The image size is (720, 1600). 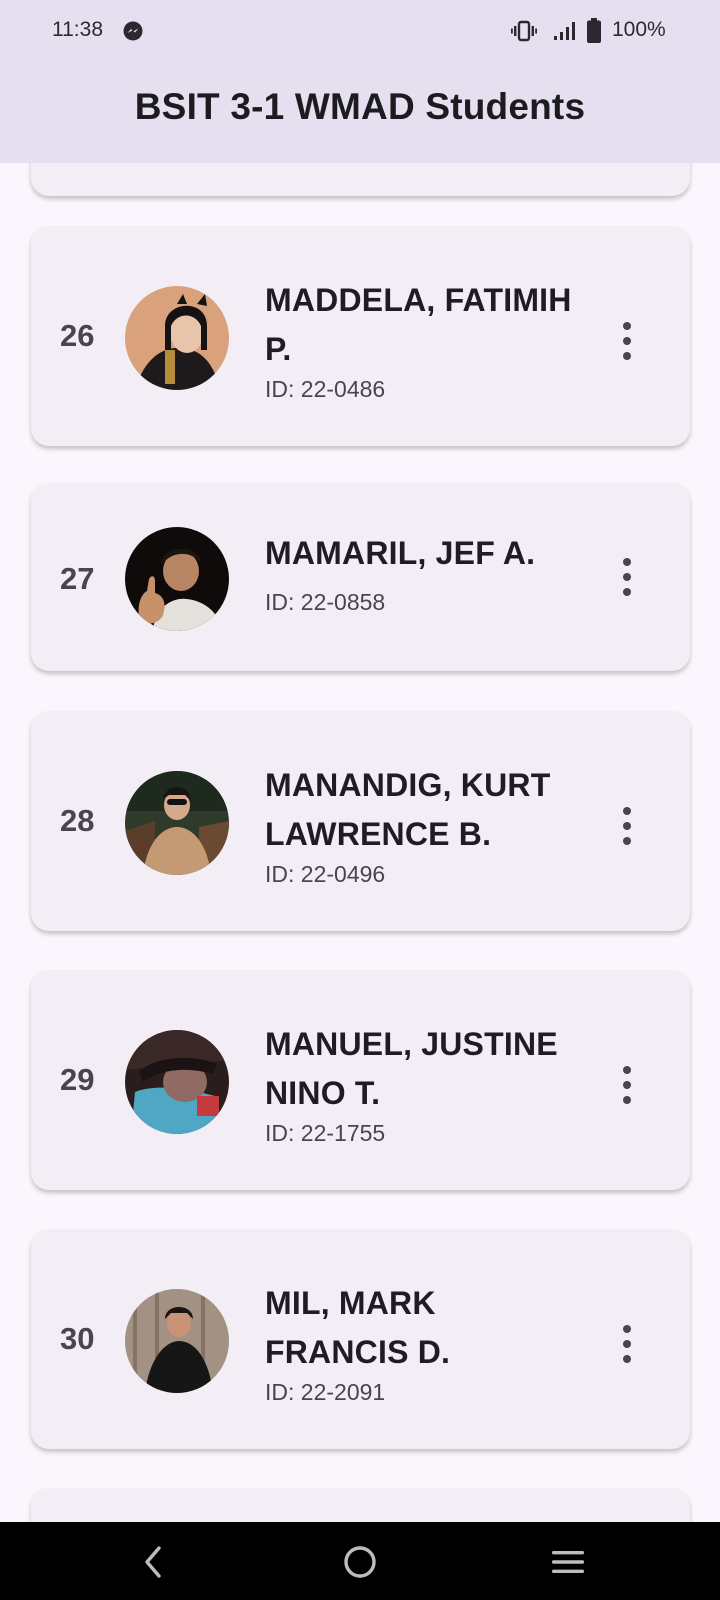 I want to click on app-bar: 11:38 100% BSIT 3-1 WMAD Students, so click(x=360, y=81).